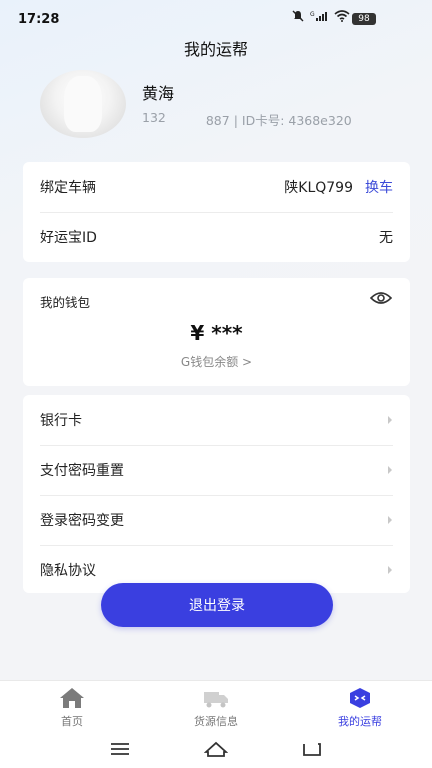 The height and width of the screenshot is (768, 432). I want to click on menu-item-payment-password-reset: 支付密码重置, so click(216, 470).